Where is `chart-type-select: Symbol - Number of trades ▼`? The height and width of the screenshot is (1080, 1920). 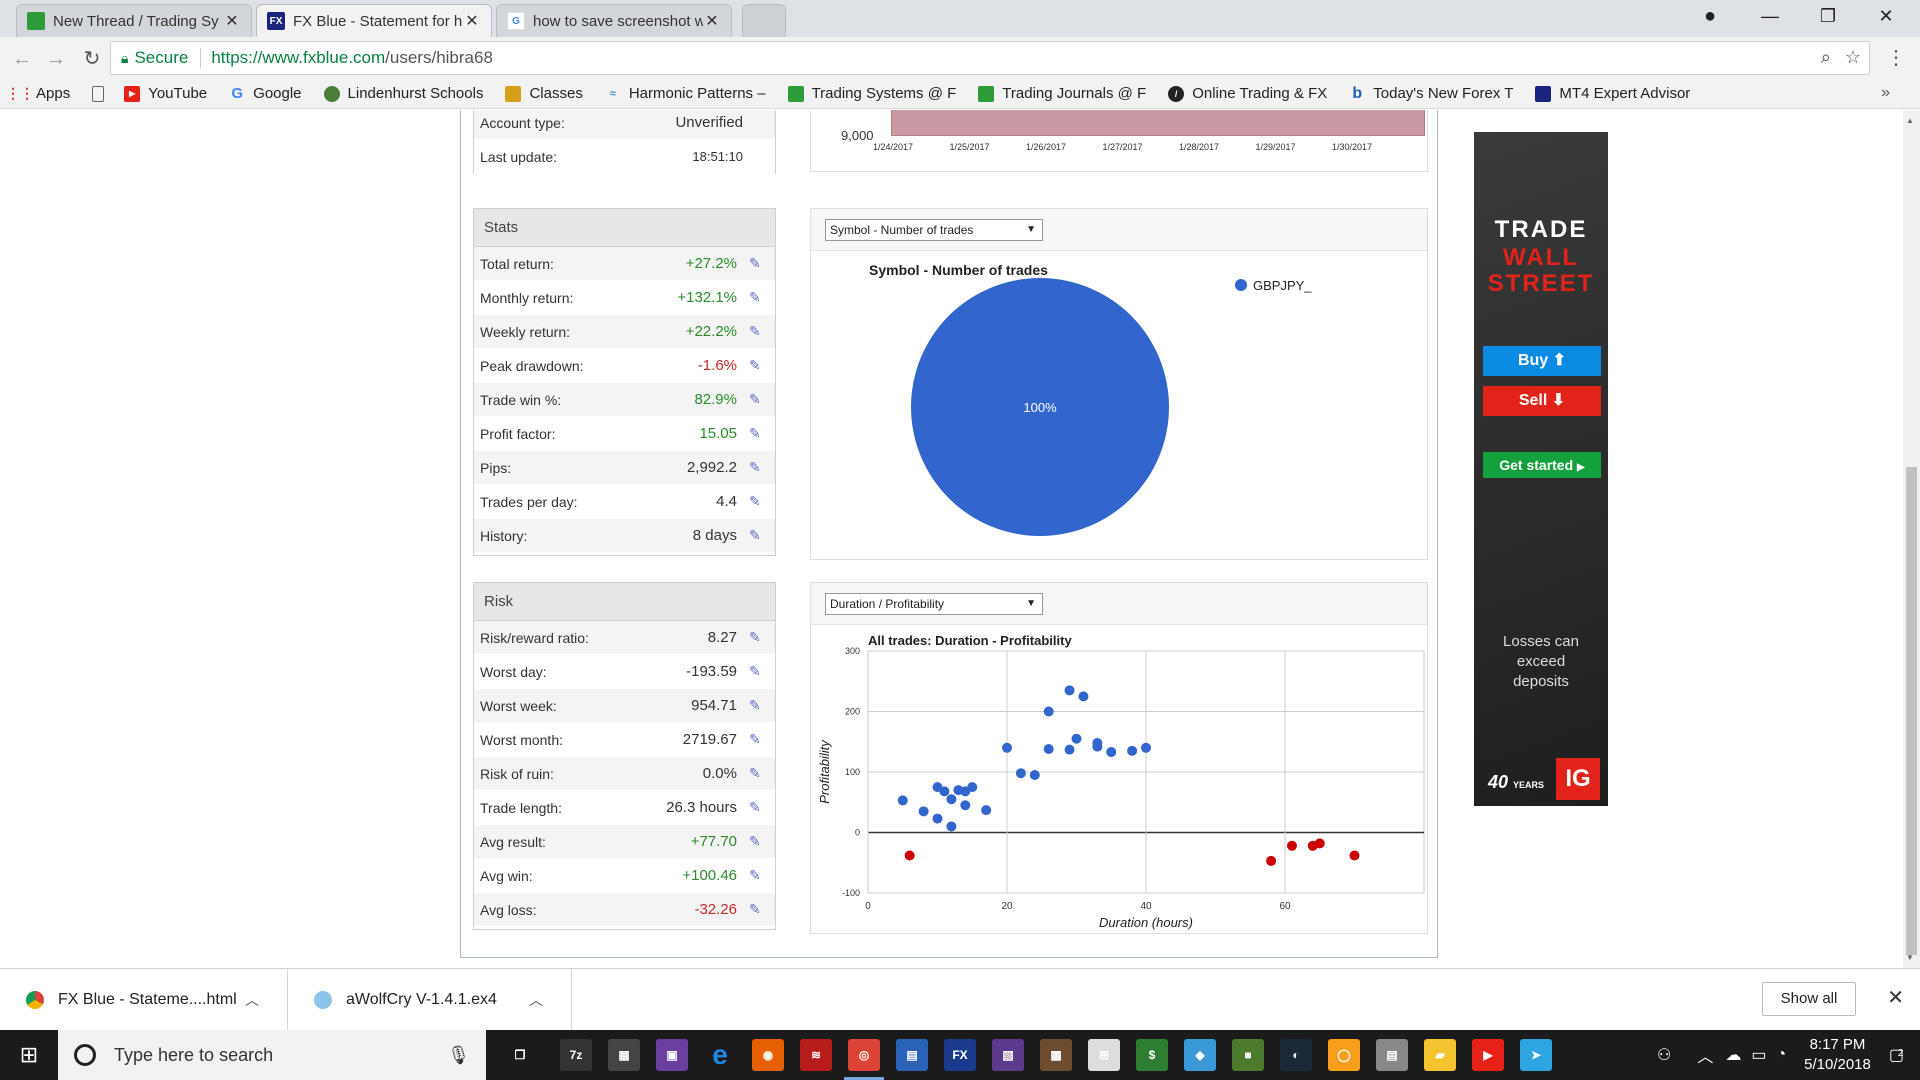
chart-type-select: Symbol - Number of trades ▼ is located at coordinates (934, 230).